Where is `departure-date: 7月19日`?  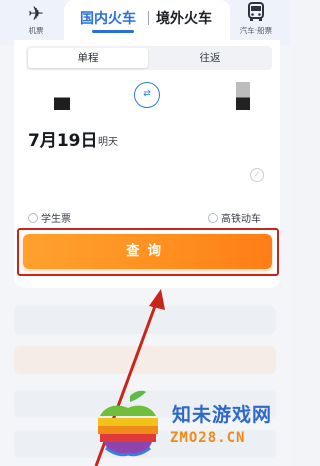
departure-date: 7月19日 is located at coordinates (63, 138).